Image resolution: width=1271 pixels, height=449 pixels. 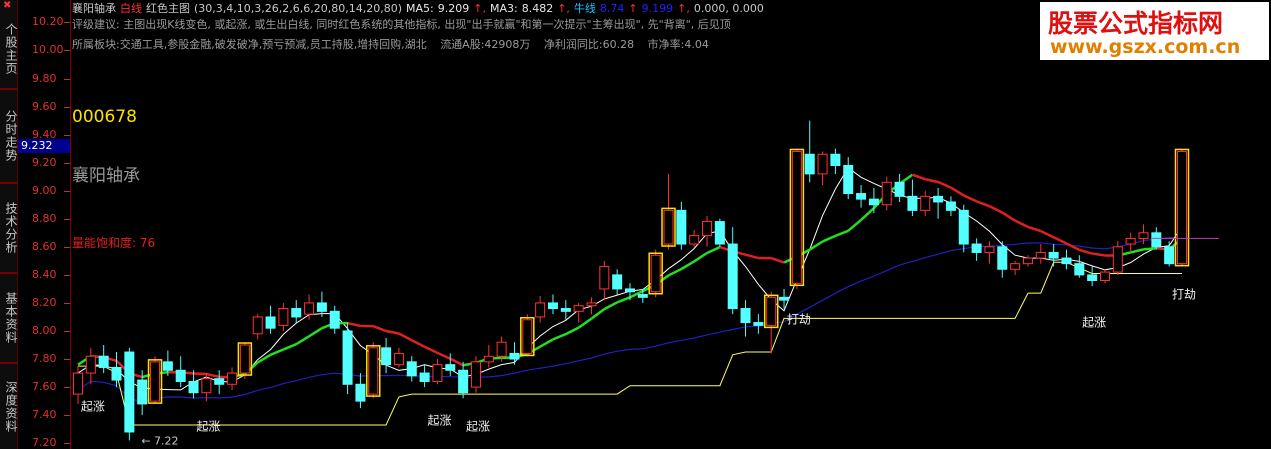 What do you see at coordinates (8, 273) in the screenshot?
I see `sidebar-divider` at bounding box center [8, 273].